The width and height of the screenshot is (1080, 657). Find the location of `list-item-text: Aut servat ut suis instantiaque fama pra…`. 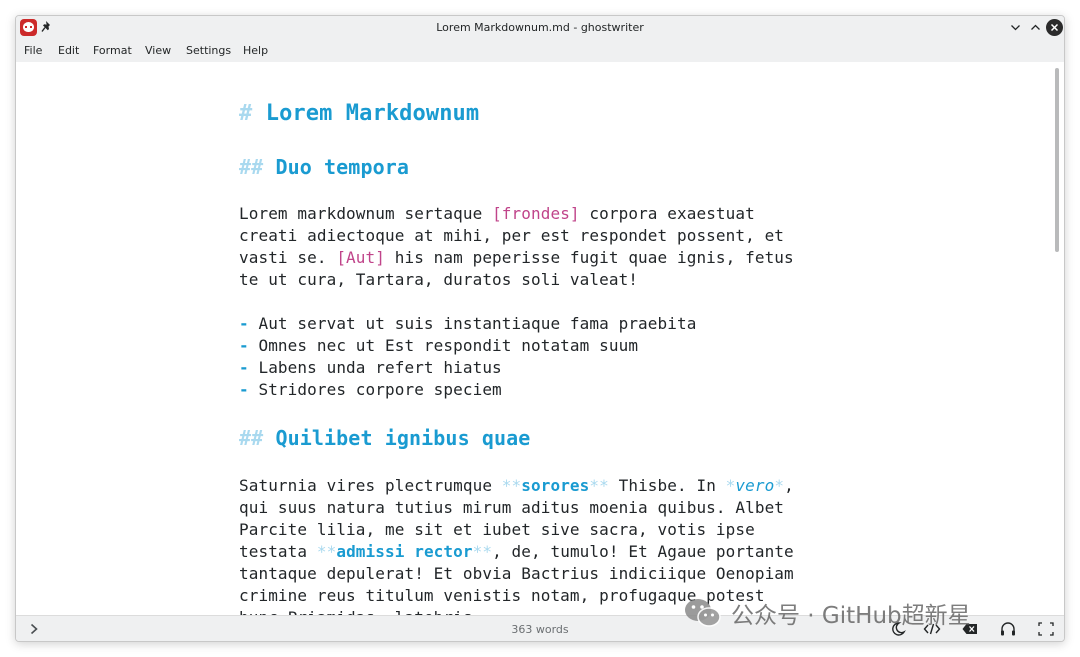

list-item-text: Aut servat ut suis instantiaque fama pra… is located at coordinates (472, 323).